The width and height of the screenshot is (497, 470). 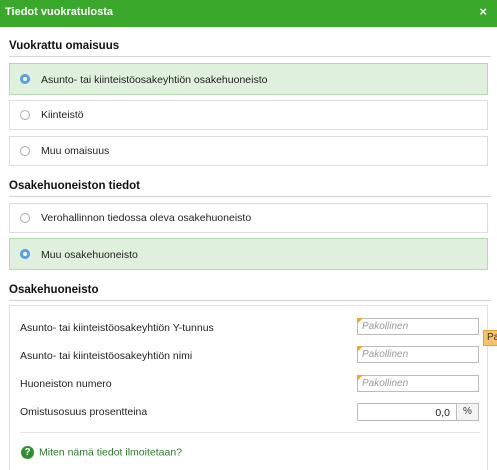 What do you see at coordinates (442, 413) in the screenshot?
I see `omistusosuus-value: 0,0` at bounding box center [442, 413].